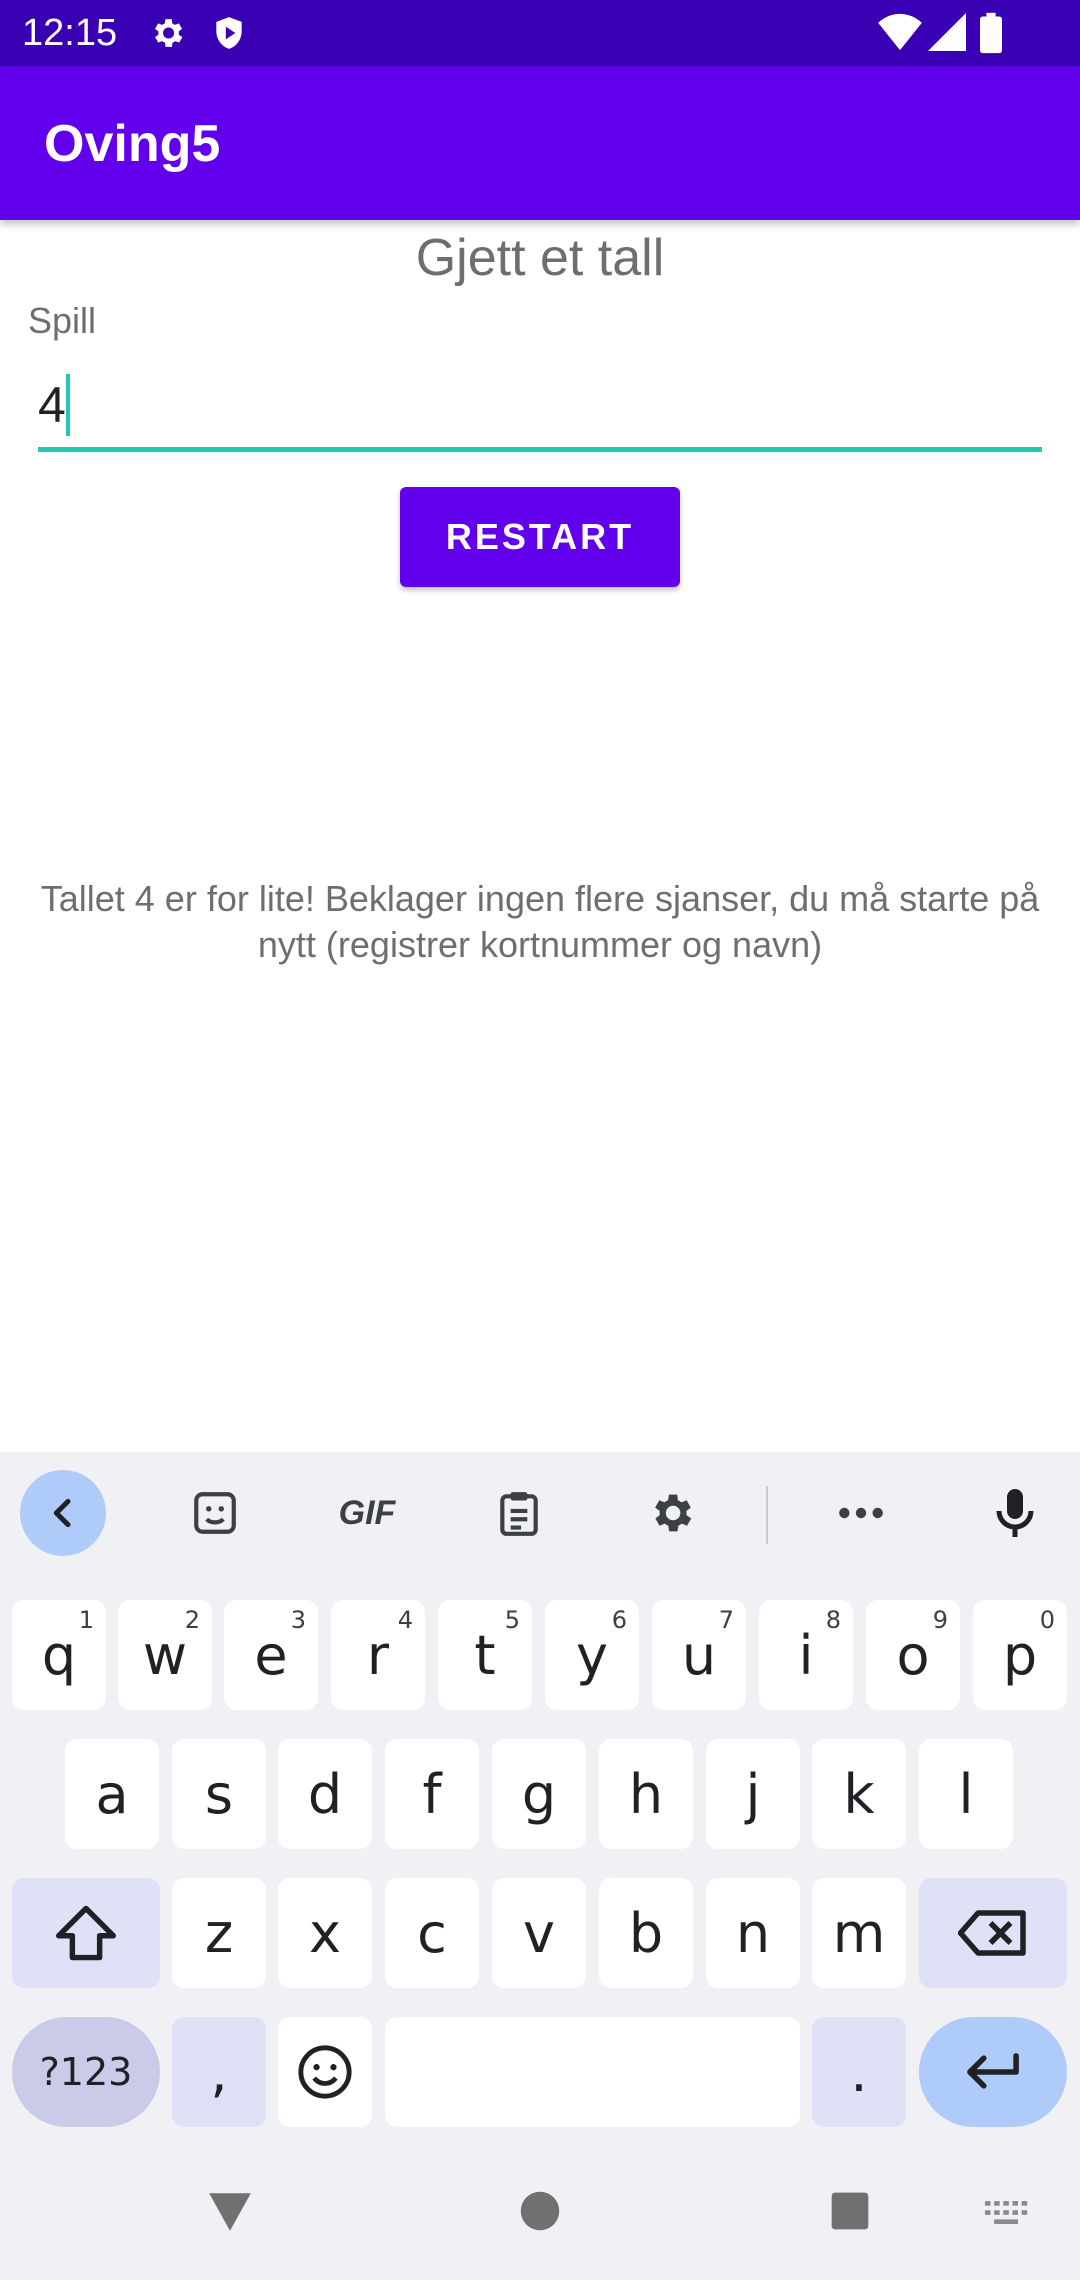  I want to click on signal-icon, so click(947, 32).